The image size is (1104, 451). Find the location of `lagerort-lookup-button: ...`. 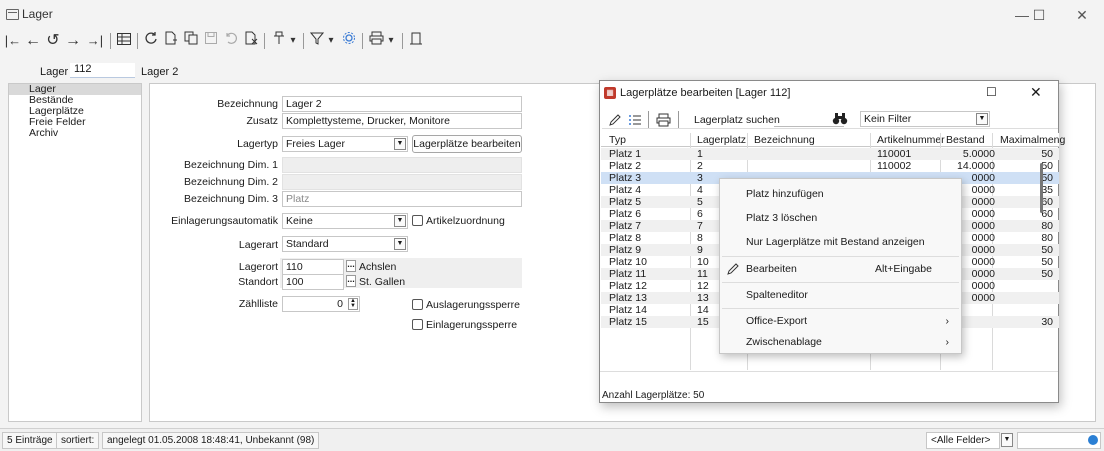

lagerort-lookup-button: ... is located at coordinates (351, 266).